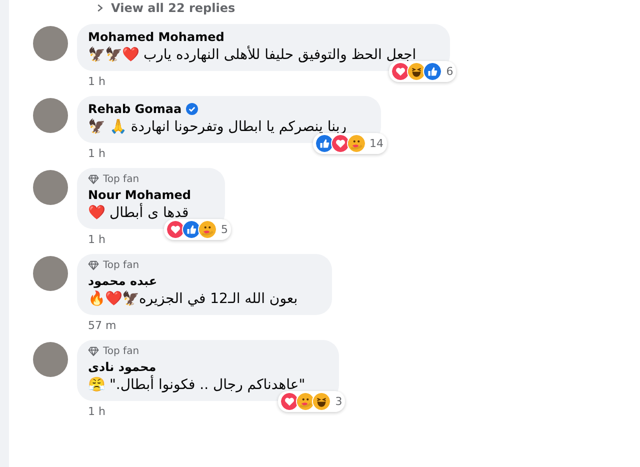 This screenshot has width=640, height=467. I want to click on reaction-summary: 6, so click(422, 71).